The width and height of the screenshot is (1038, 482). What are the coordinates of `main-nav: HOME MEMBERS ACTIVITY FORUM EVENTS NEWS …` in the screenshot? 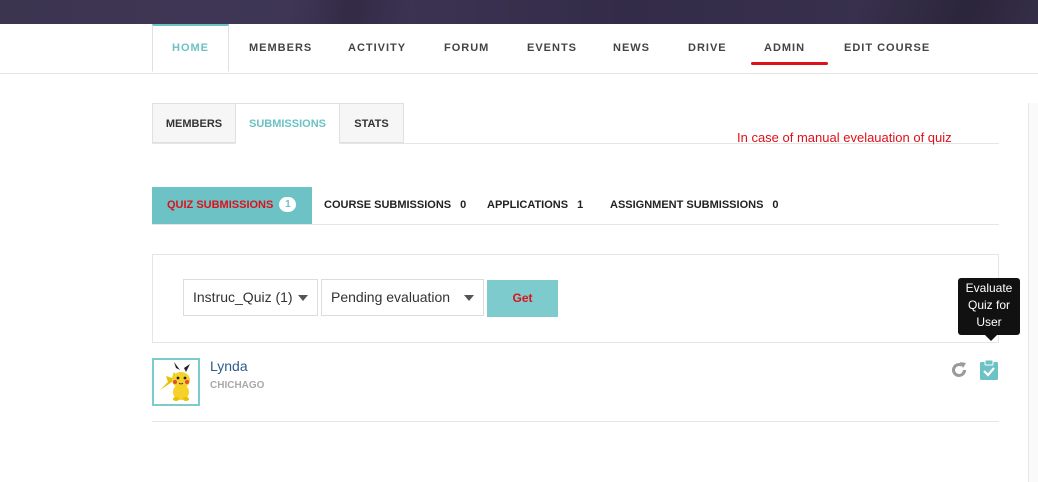 It's located at (519, 49).